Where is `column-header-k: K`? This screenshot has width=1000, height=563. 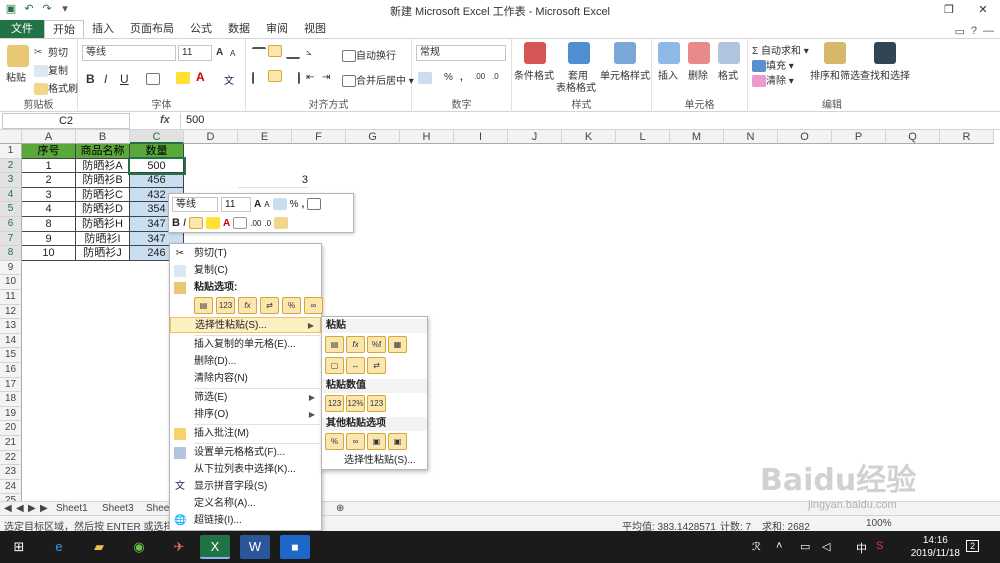 column-header-k: K is located at coordinates (589, 137).